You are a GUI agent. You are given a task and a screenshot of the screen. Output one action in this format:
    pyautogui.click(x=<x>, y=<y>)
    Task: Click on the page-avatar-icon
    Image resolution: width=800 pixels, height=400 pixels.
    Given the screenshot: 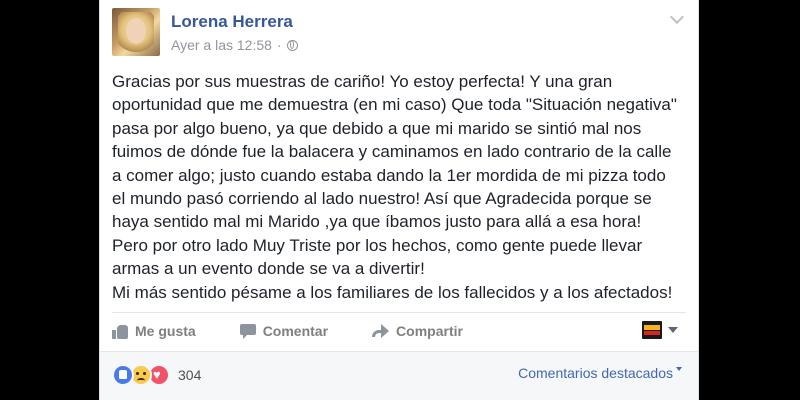 What is the action you would take?
    pyautogui.click(x=652, y=330)
    